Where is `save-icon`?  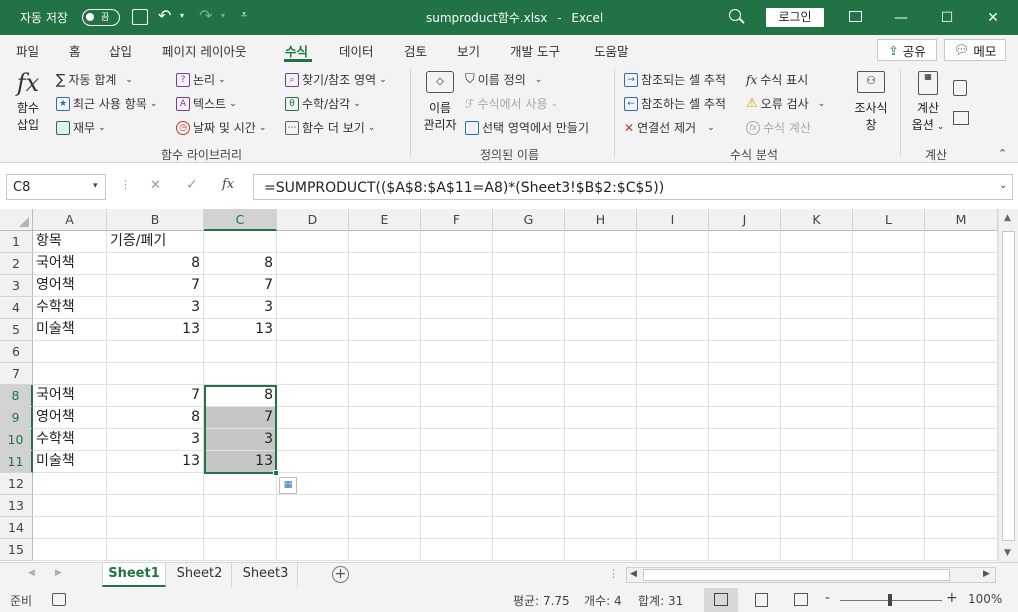 save-icon is located at coordinates (140, 17).